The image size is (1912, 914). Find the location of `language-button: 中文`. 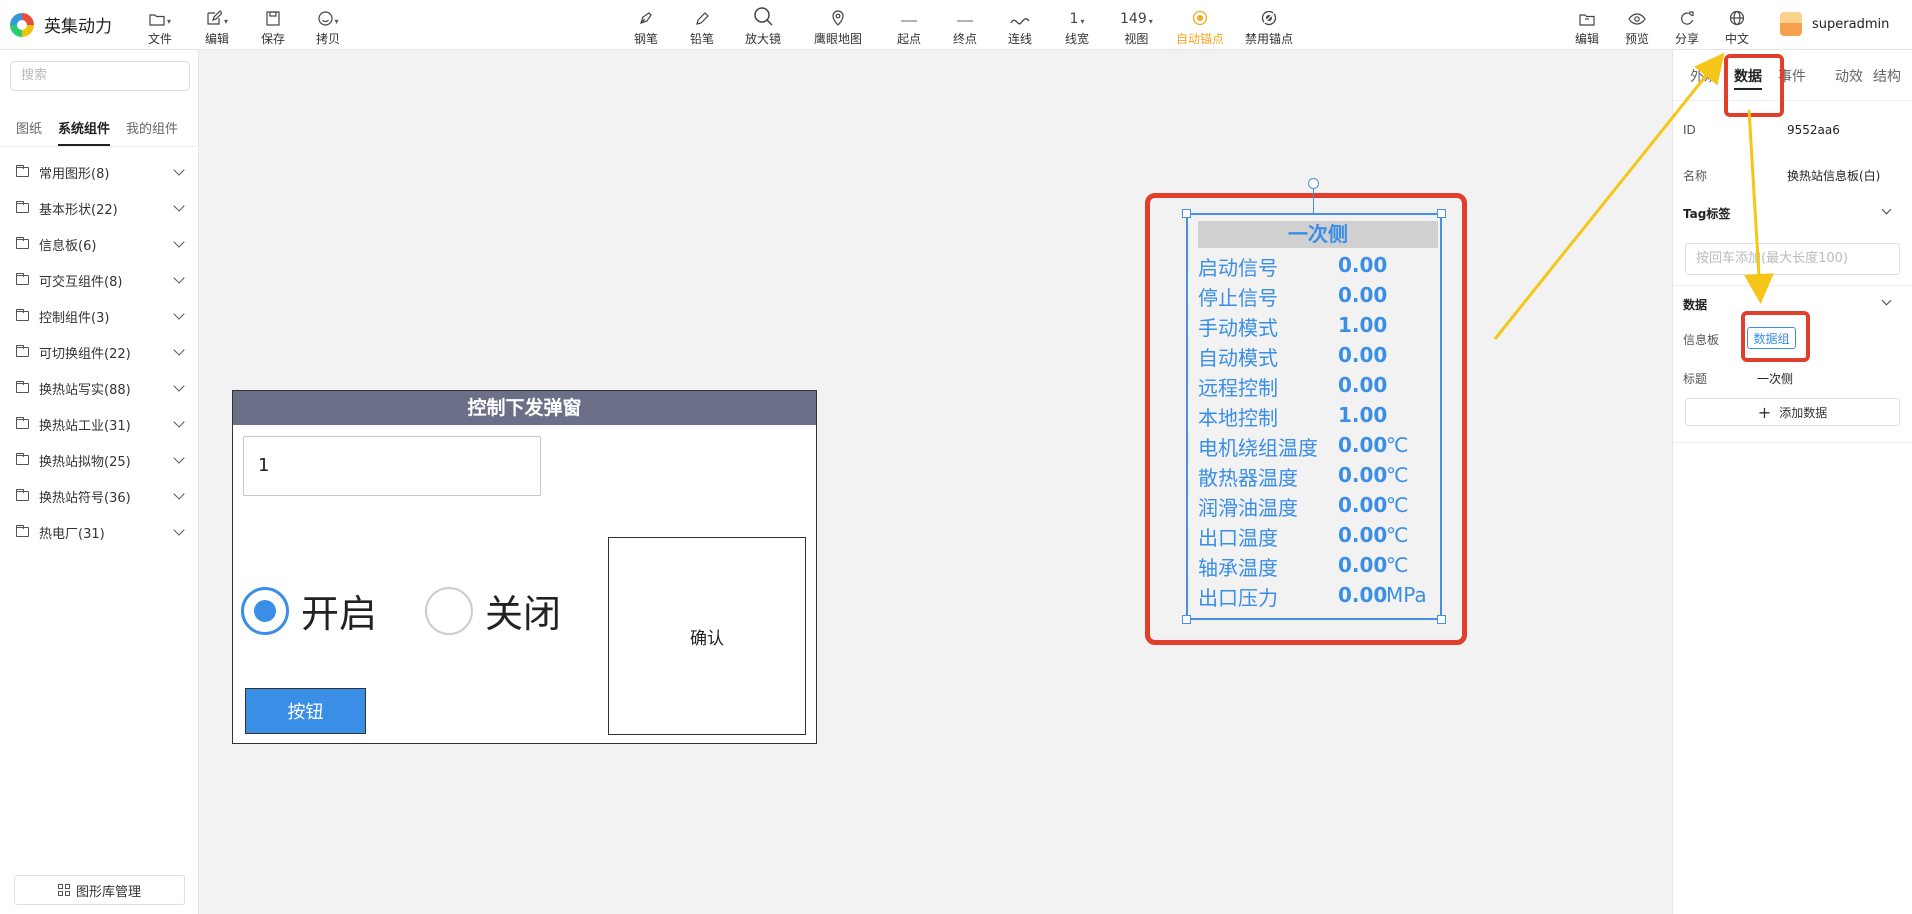

language-button: 中文 is located at coordinates (1737, 26).